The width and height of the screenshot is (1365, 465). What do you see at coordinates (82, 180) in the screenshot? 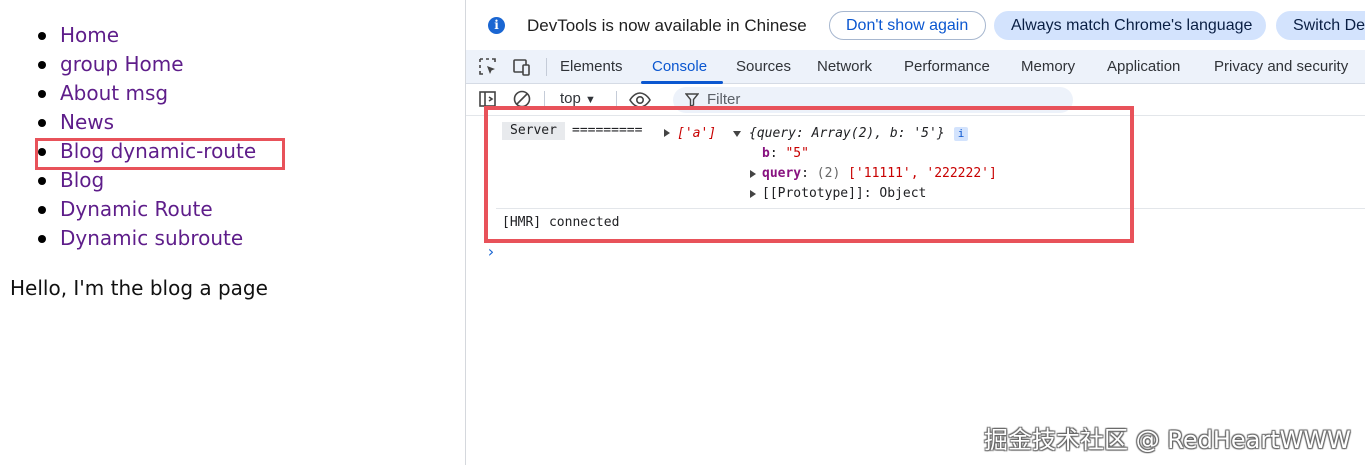
I see `nav-link-blog: Blog` at bounding box center [82, 180].